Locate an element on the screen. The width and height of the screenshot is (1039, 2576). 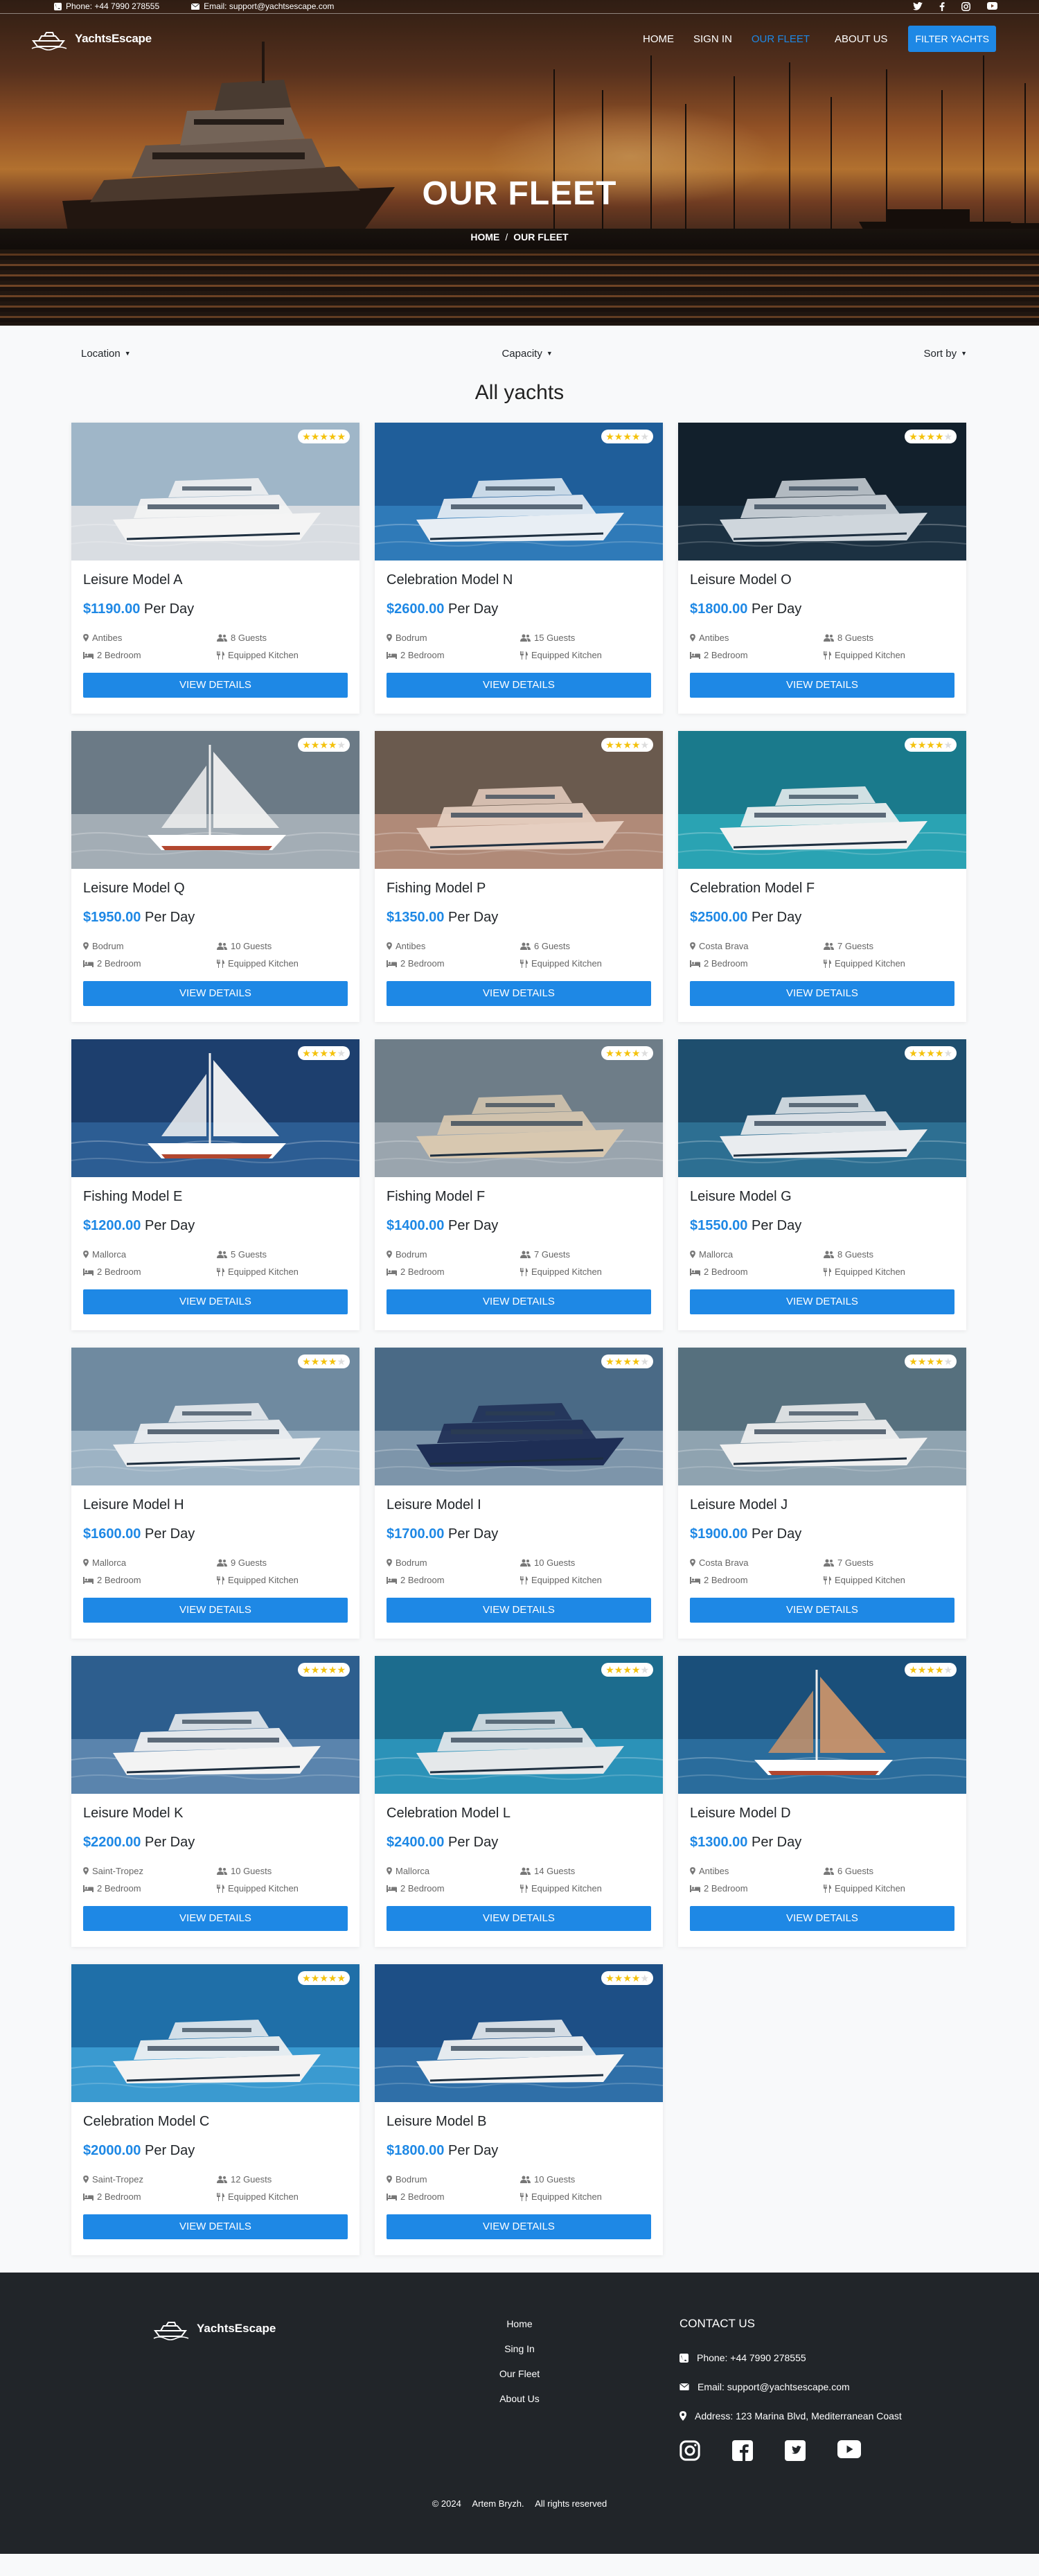
footer-brand: YachtsEscape is located at coordinates (214, 2328).